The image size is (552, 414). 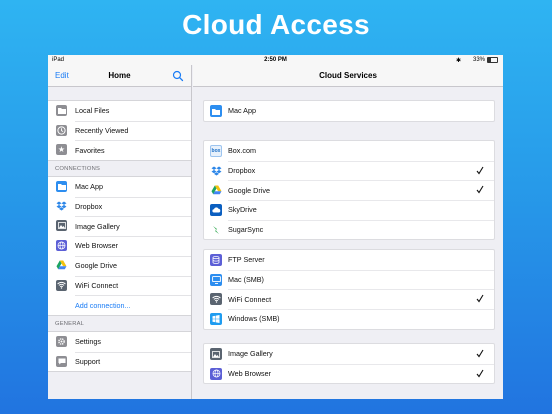 What do you see at coordinates (61, 361) in the screenshot?
I see `chat-icon` at bounding box center [61, 361].